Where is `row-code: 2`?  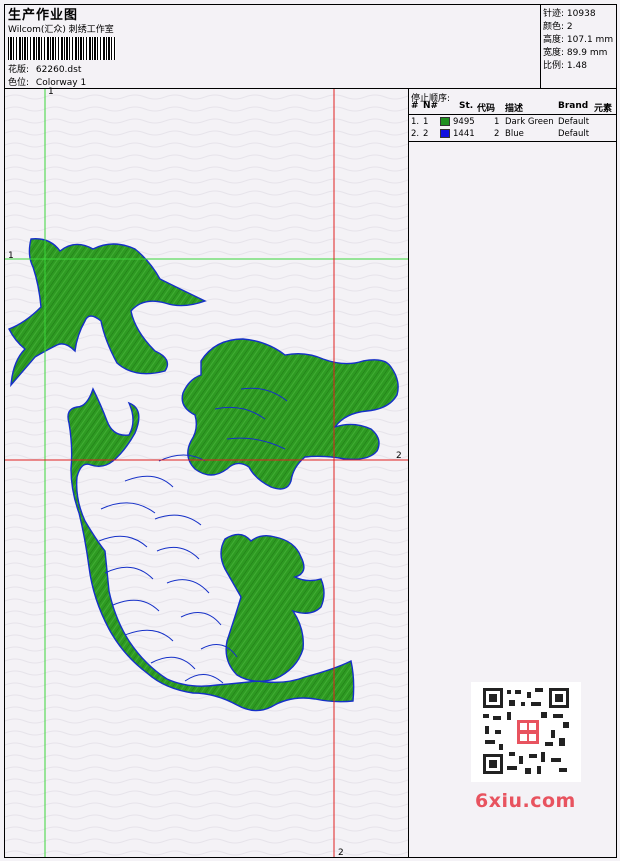 row-code: 2 is located at coordinates (497, 134).